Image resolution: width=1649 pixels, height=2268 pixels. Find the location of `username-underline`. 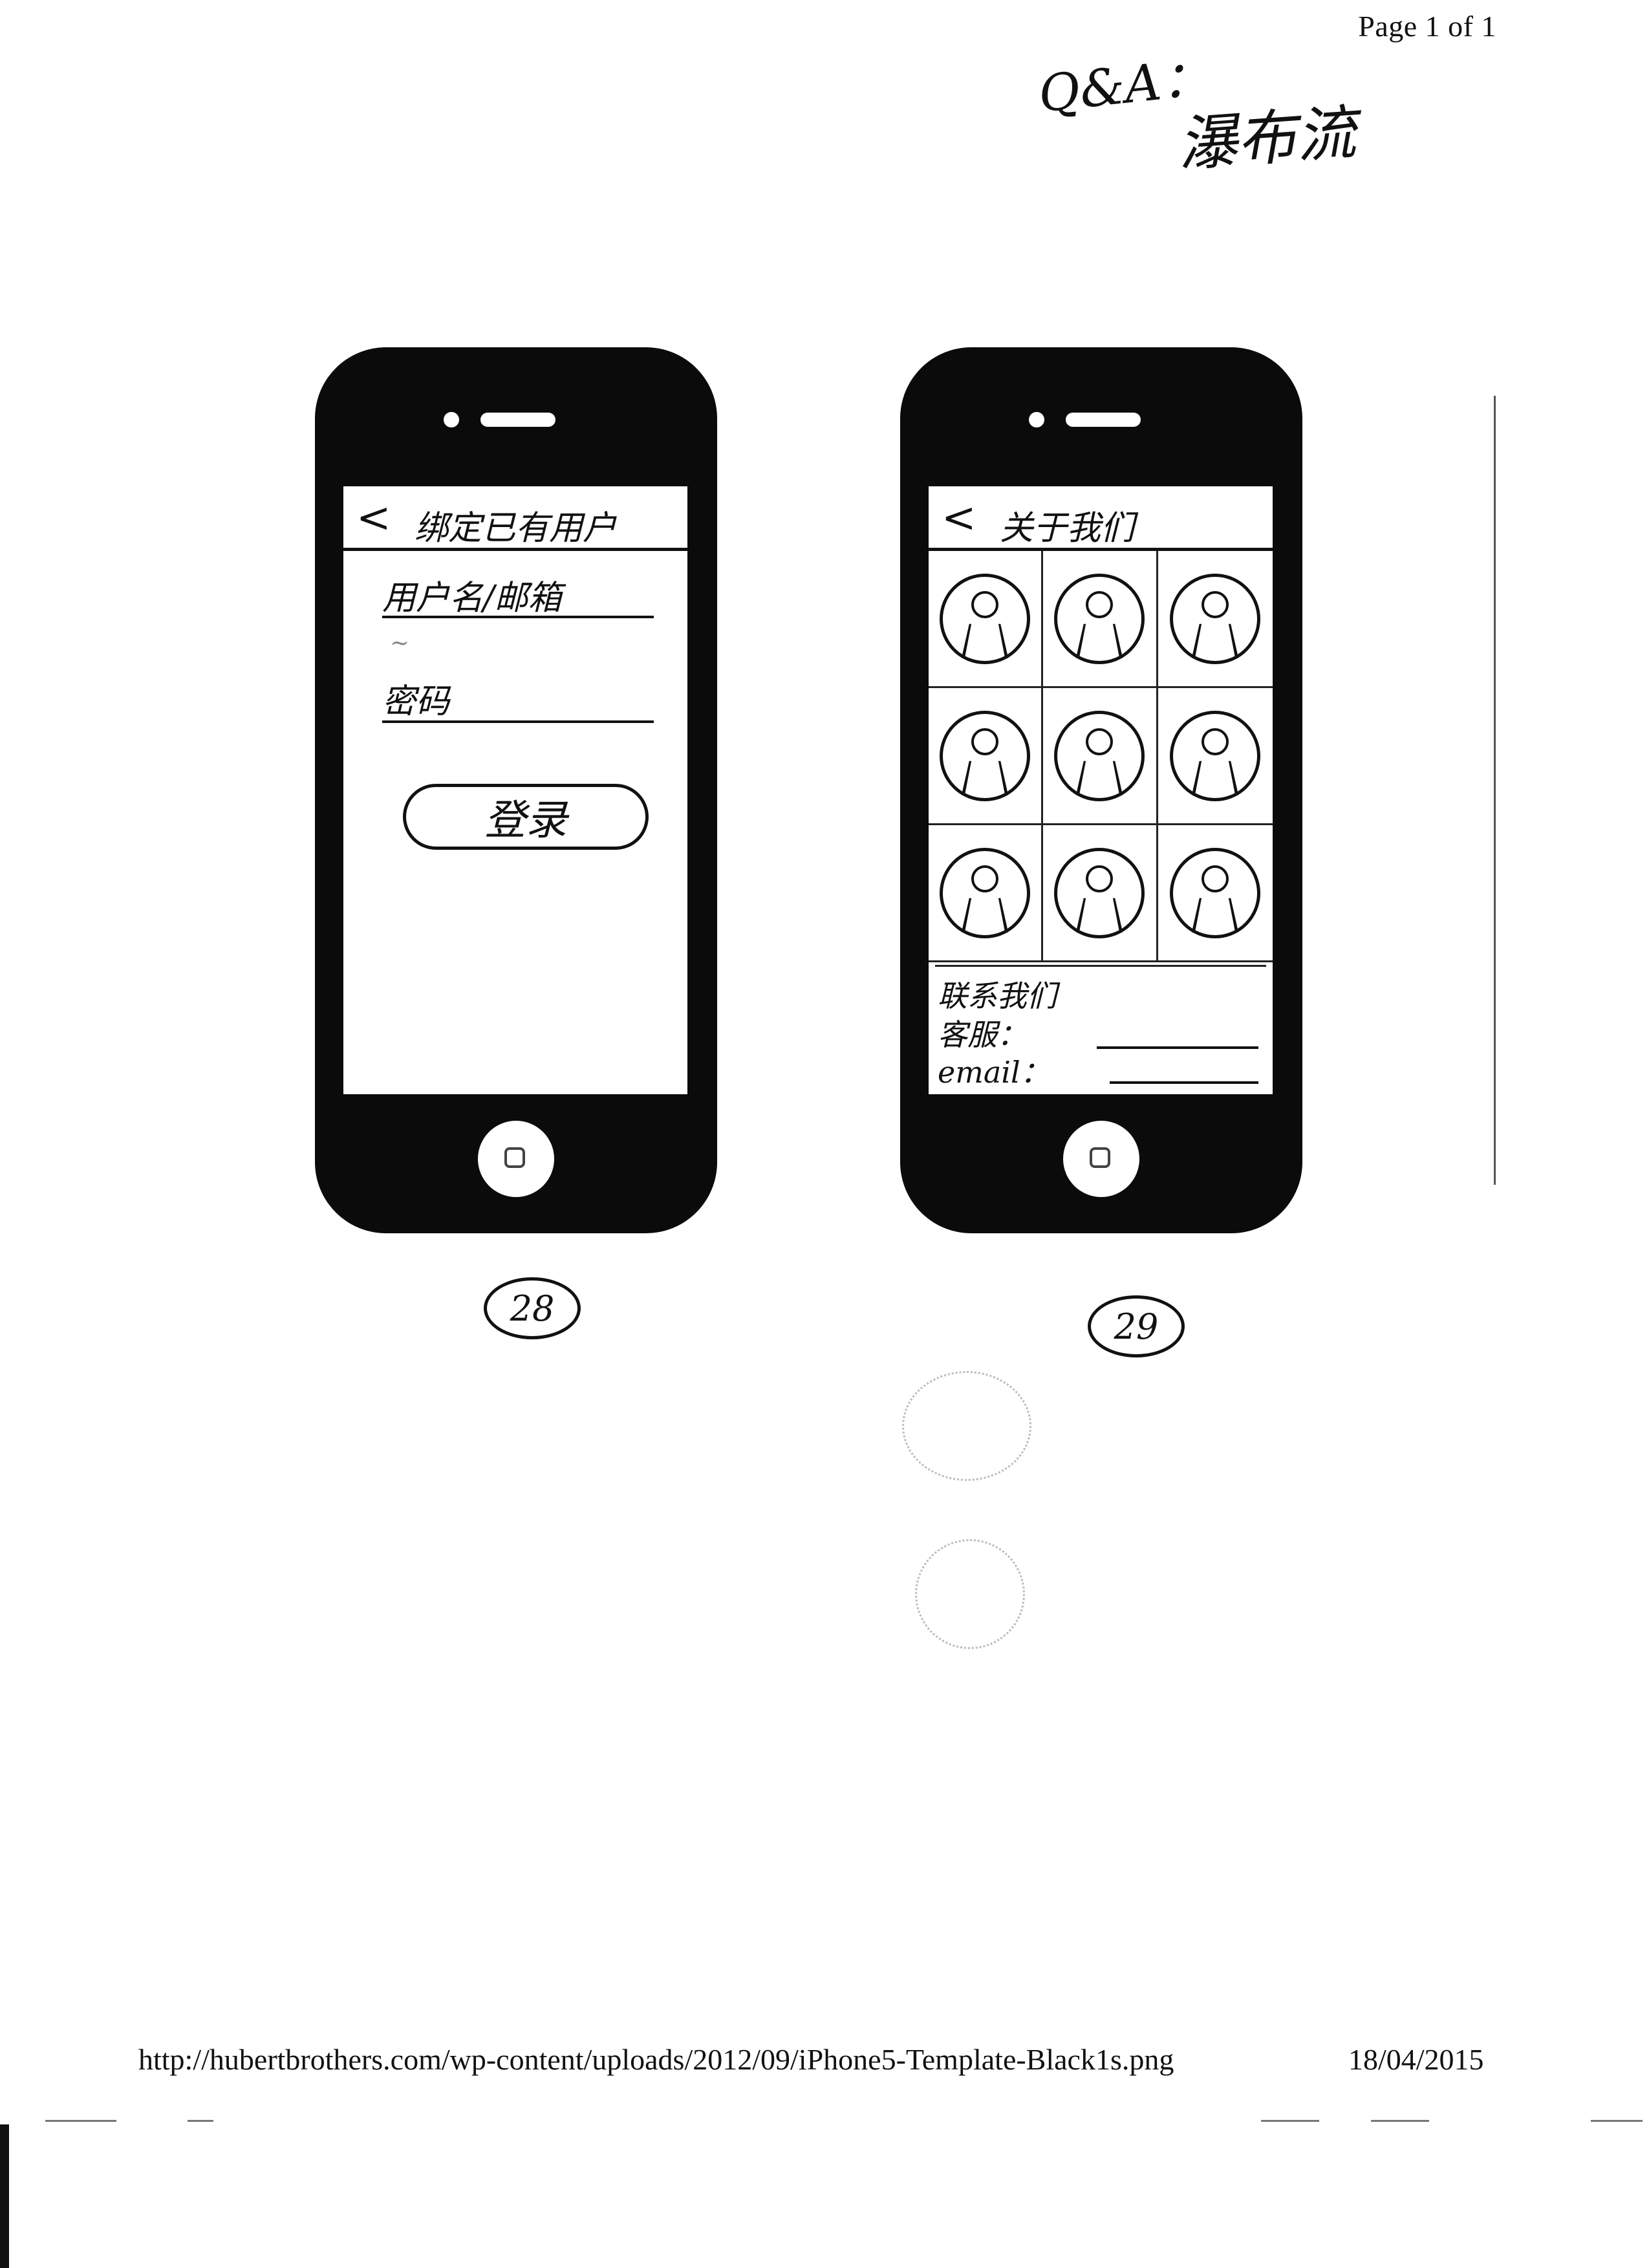

username-underline is located at coordinates (518, 617).